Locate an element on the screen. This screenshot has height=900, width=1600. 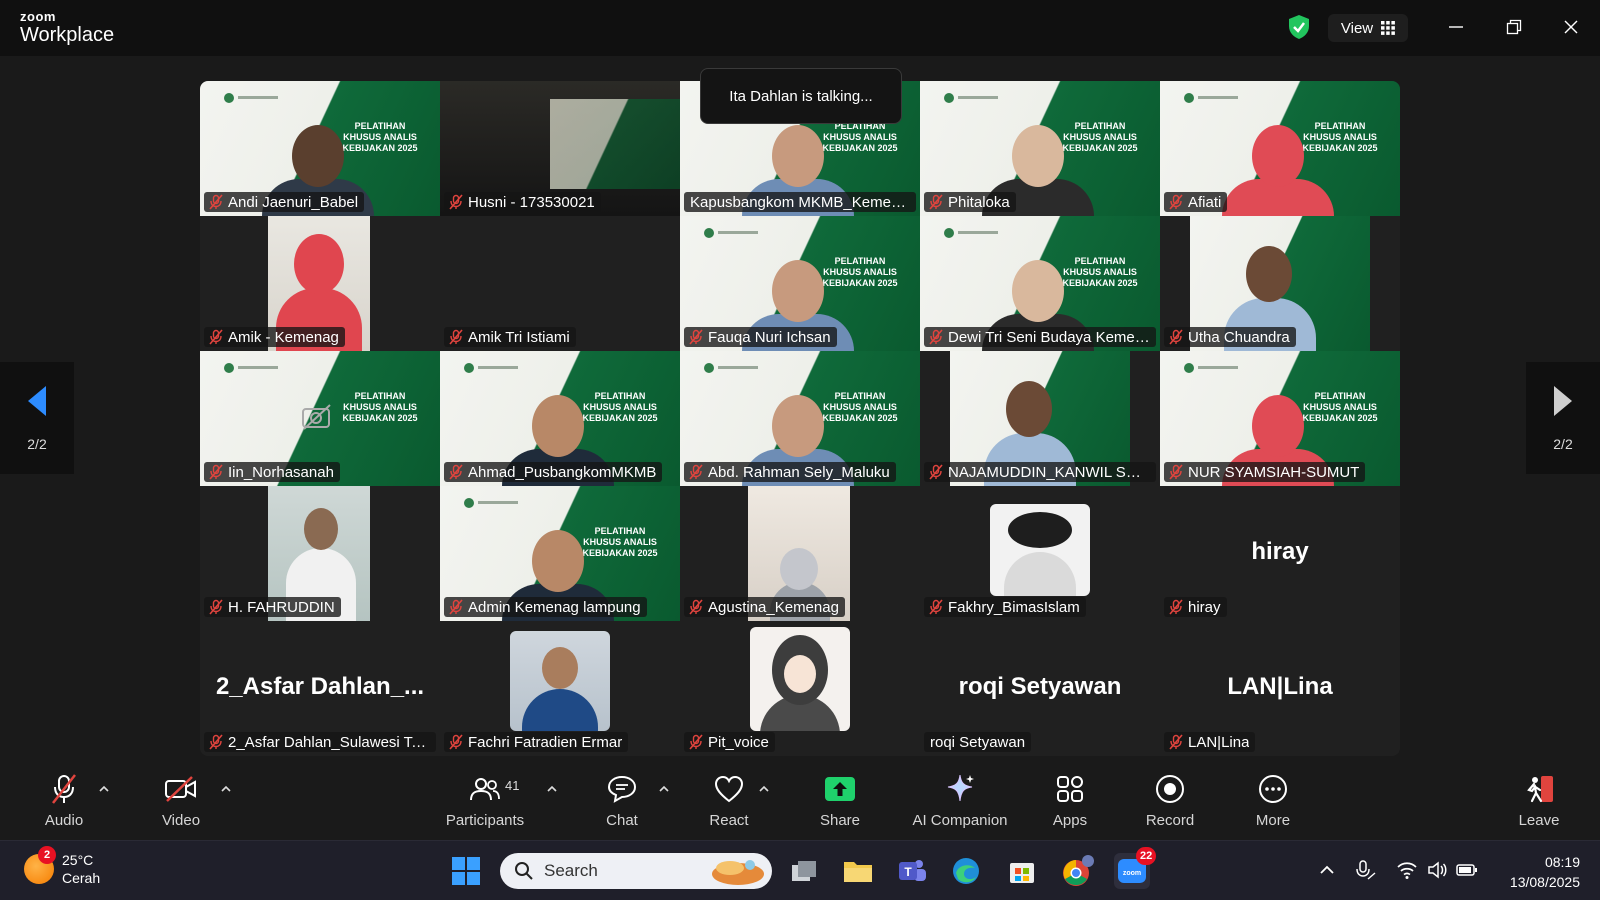
page-indicator-right: 2/2 is located at coordinates (1563, 444).